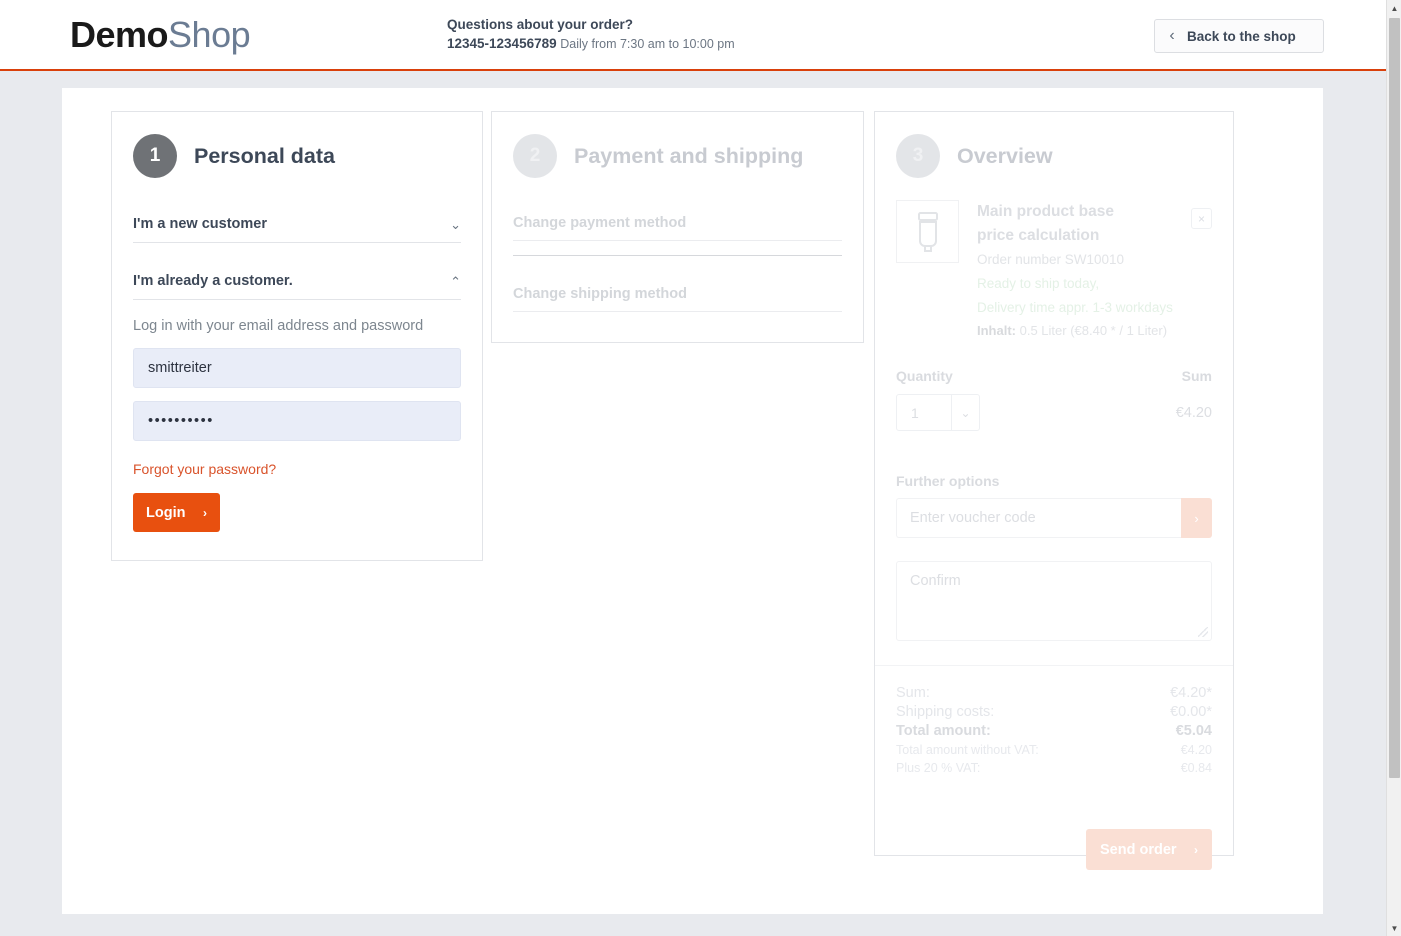  What do you see at coordinates (1191, 693) in the screenshot?
I see `total-row-value: €4.20*` at bounding box center [1191, 693].